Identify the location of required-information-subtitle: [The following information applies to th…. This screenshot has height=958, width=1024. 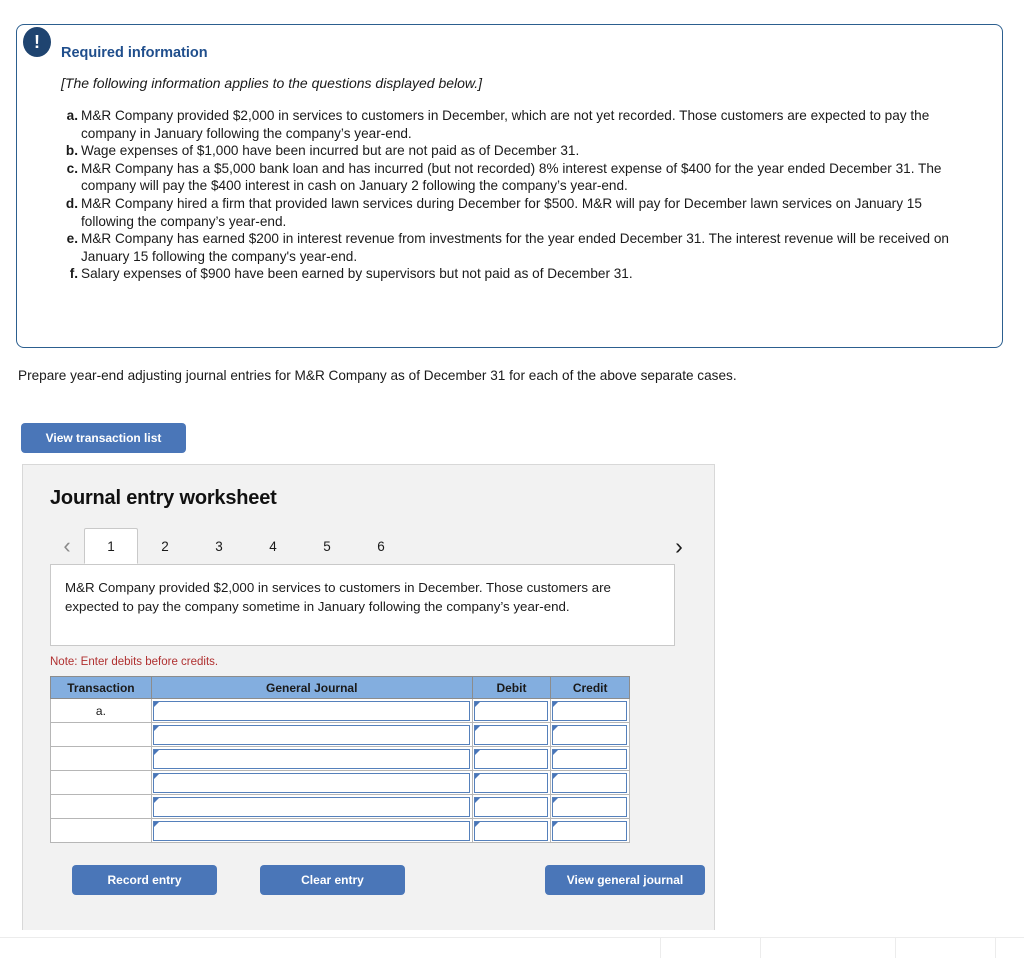
(272, 83).